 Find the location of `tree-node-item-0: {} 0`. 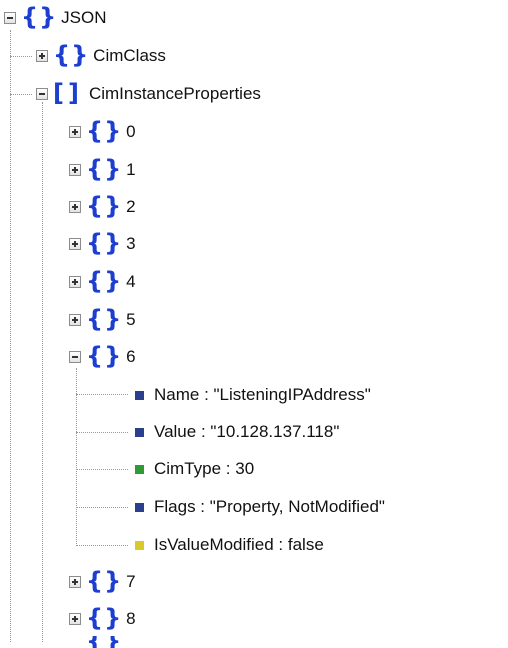

tree-node-item-0: {} 0 is located at coordinates (102, 132).